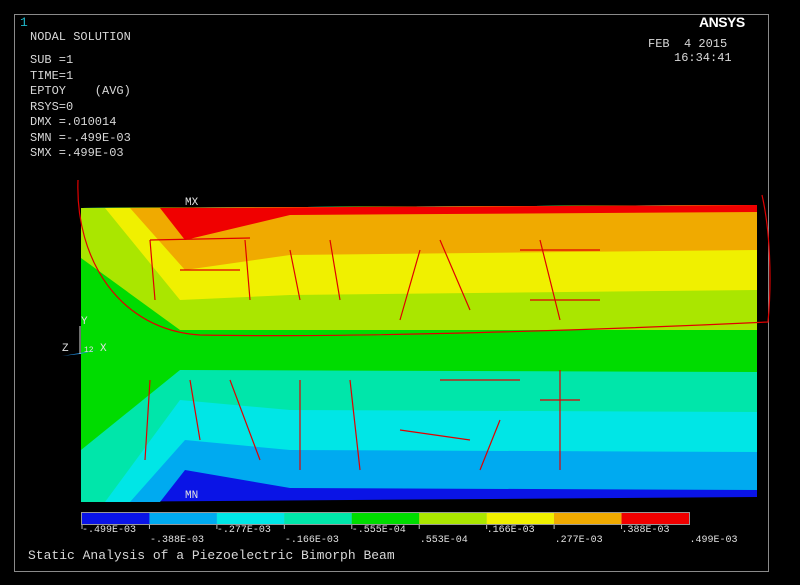  Describe the element at coordinates (191, 496) in the screenshot. I see `min-label: MN` at that location.